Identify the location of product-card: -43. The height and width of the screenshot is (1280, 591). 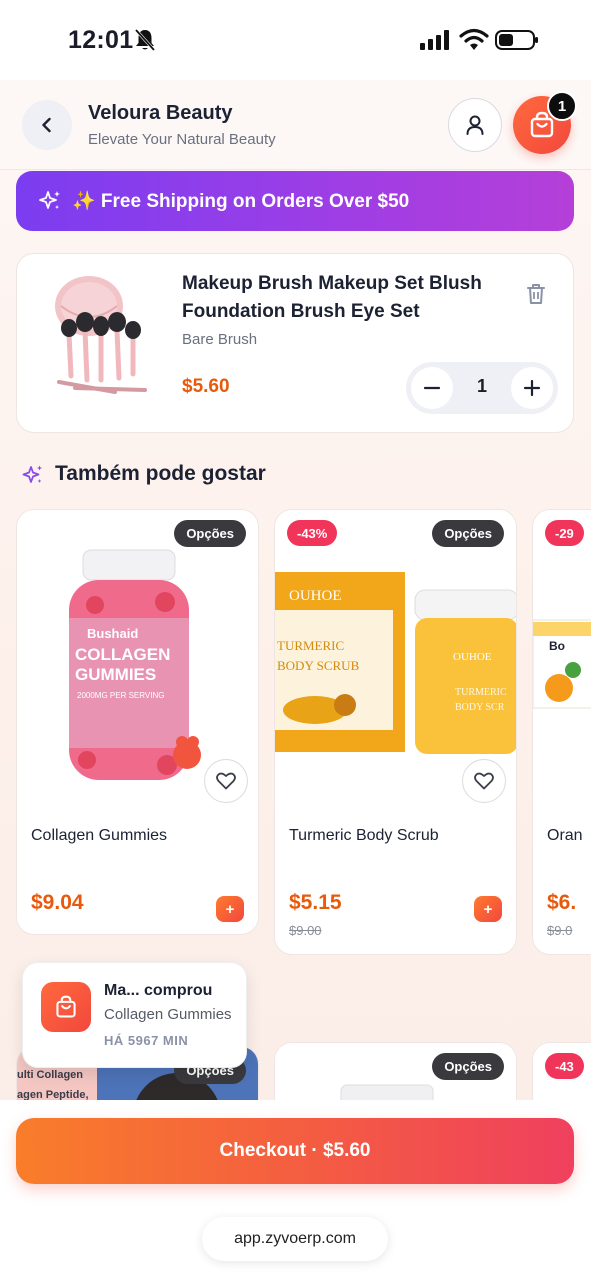
(561, 1071).